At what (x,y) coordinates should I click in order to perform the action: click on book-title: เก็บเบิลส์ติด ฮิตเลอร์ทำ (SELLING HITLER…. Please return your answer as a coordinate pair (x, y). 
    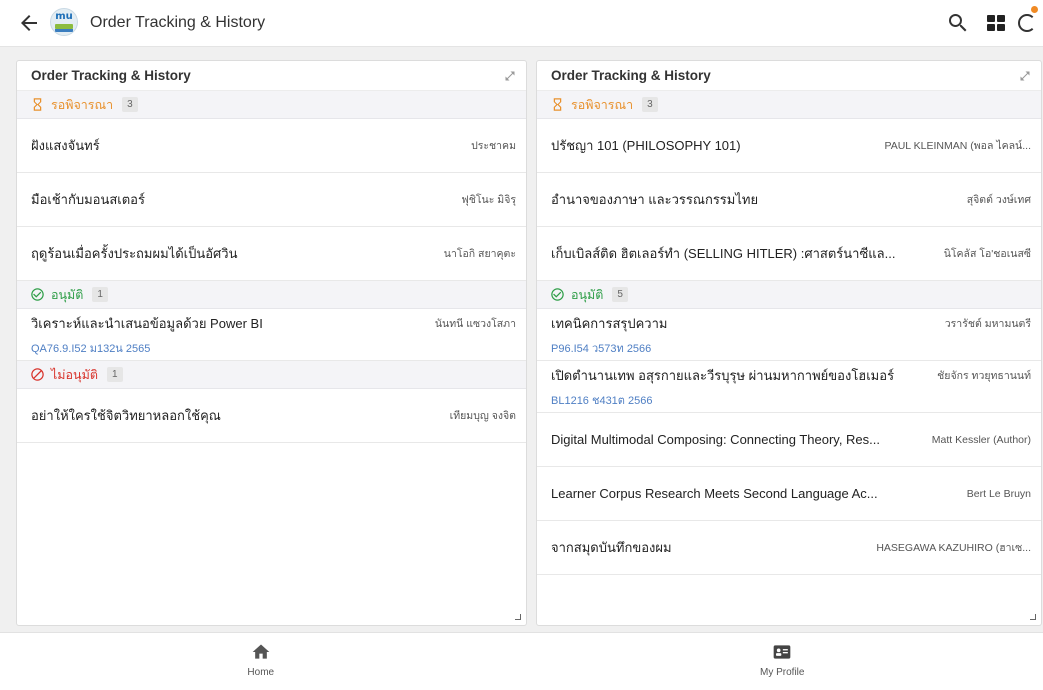
    Looking at the image, I should click on (723, 253).